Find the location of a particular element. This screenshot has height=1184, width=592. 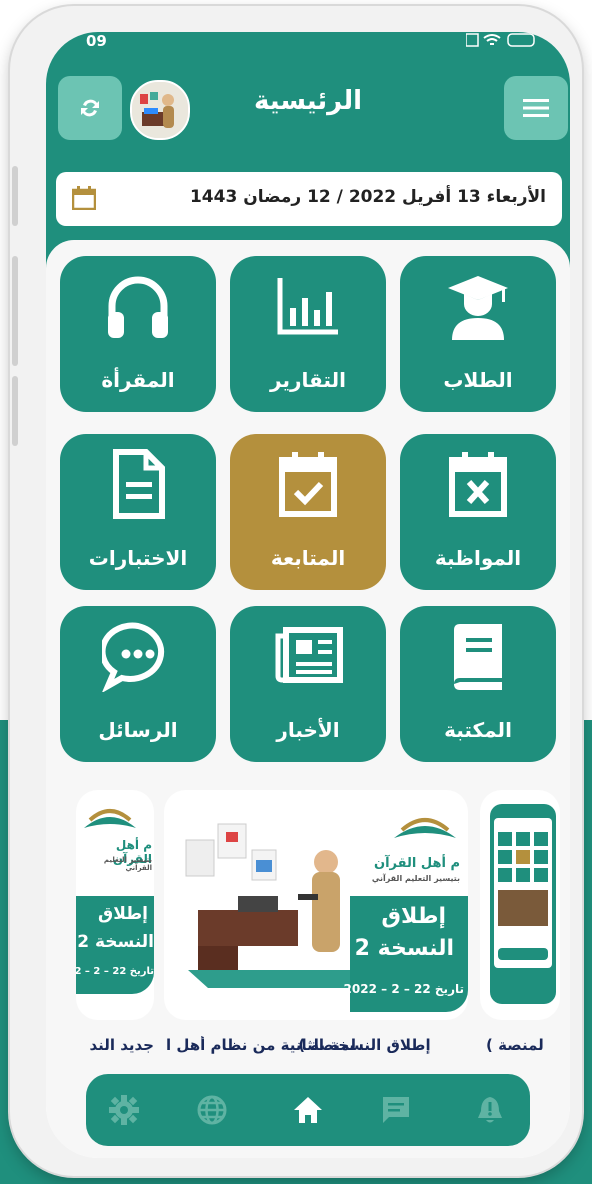

status-time: 09 is located at coordinates (96, 41).